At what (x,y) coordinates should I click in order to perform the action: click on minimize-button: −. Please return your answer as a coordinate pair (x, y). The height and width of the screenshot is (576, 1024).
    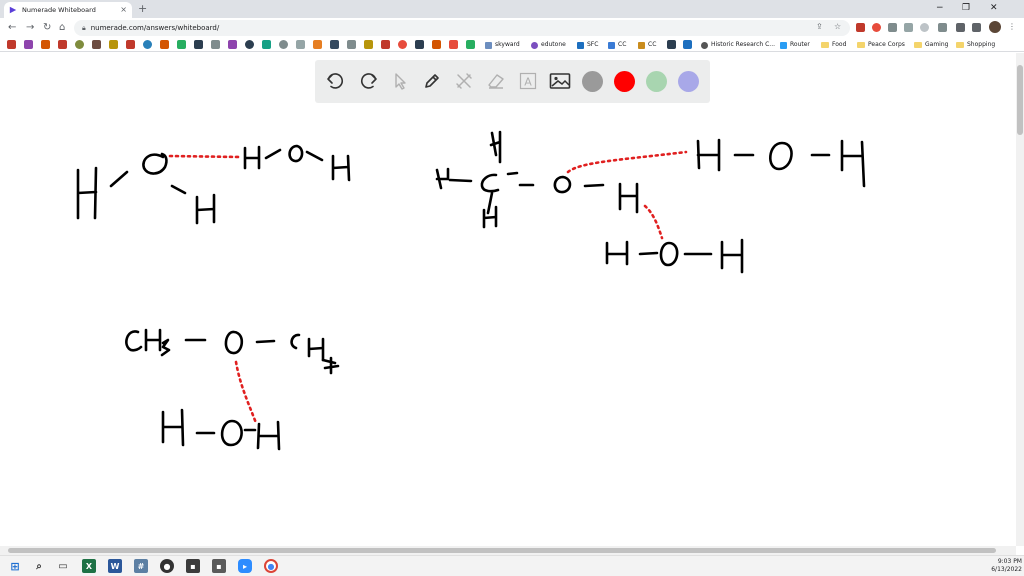
    Looking at the image, I should click on (940, 8).